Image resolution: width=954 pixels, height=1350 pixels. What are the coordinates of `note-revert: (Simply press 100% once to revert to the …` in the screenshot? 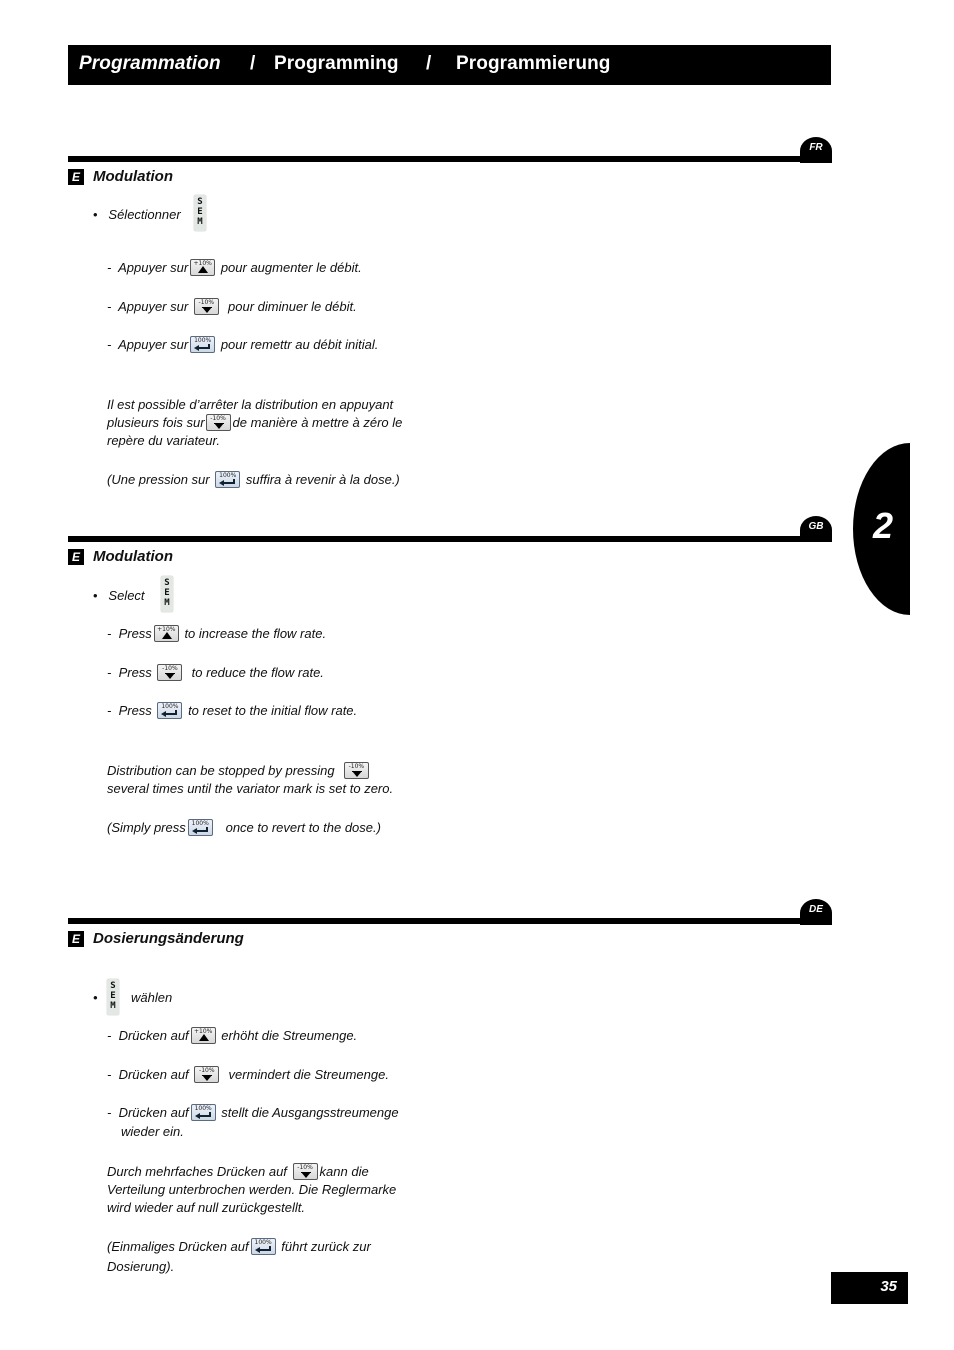 It's located at (244, 828).